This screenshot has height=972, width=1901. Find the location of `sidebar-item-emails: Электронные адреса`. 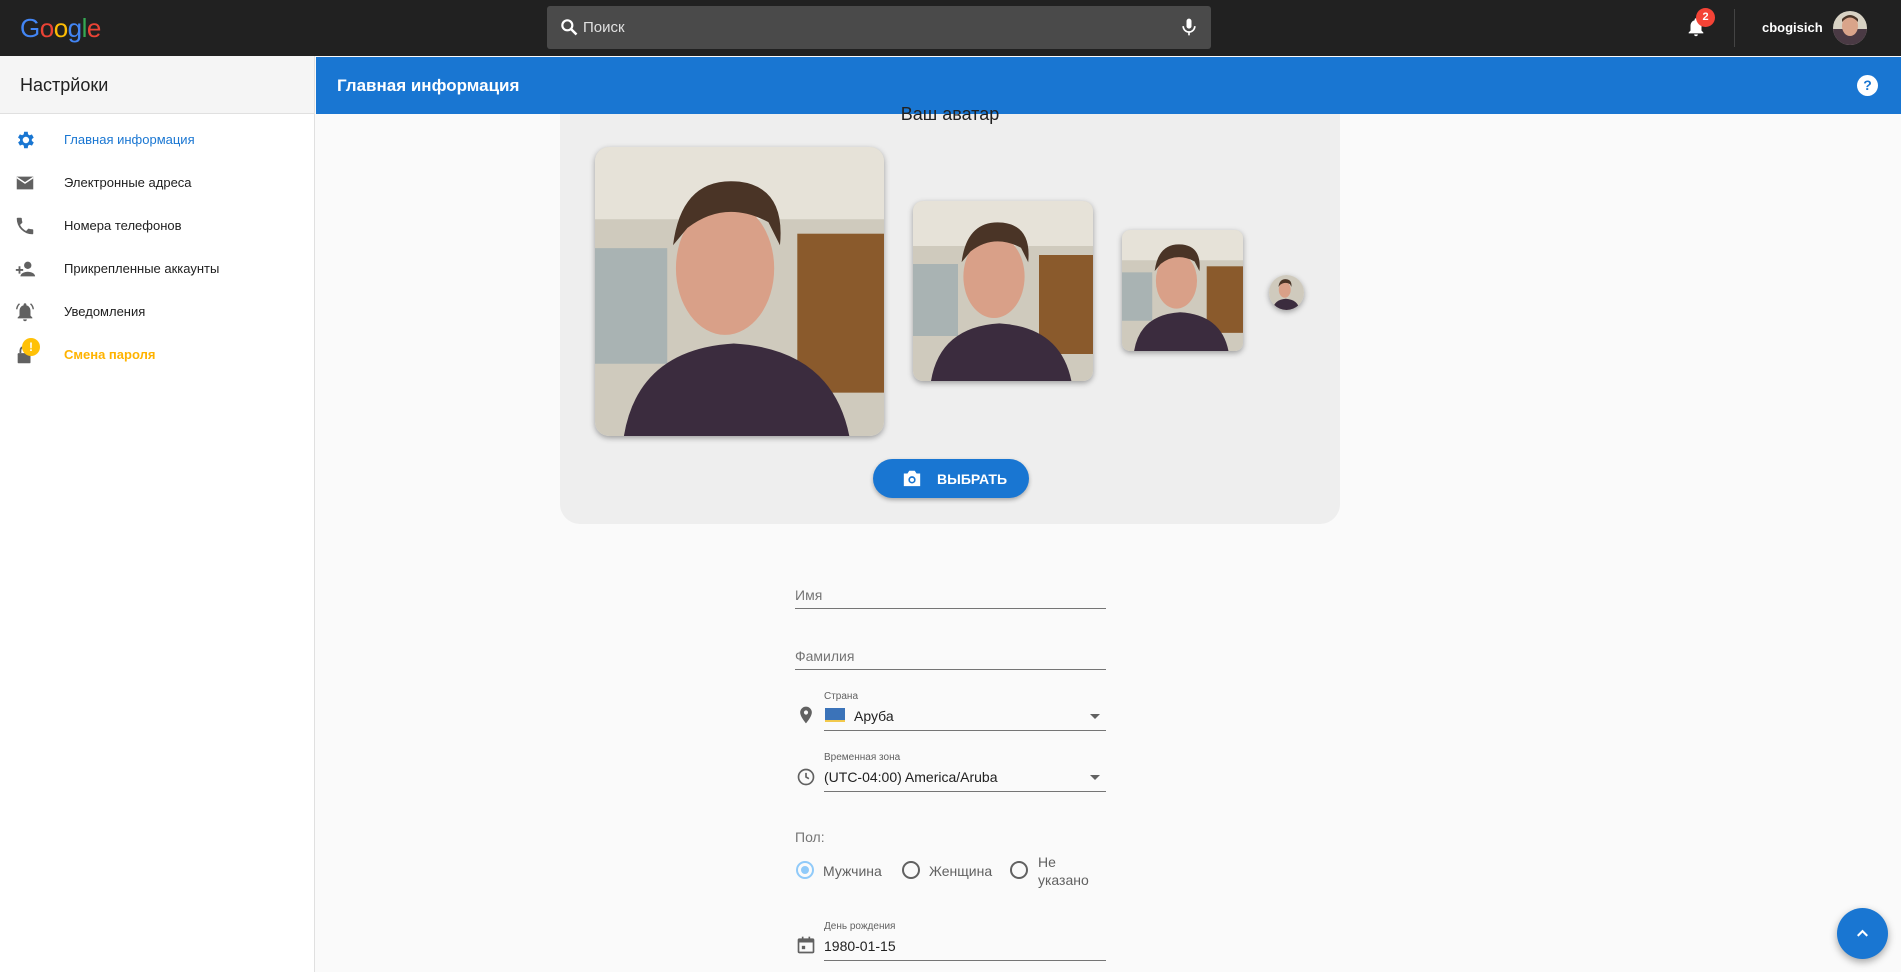

sidebar-item-emails: Электронные адреса is located at coordinates (157, 183).